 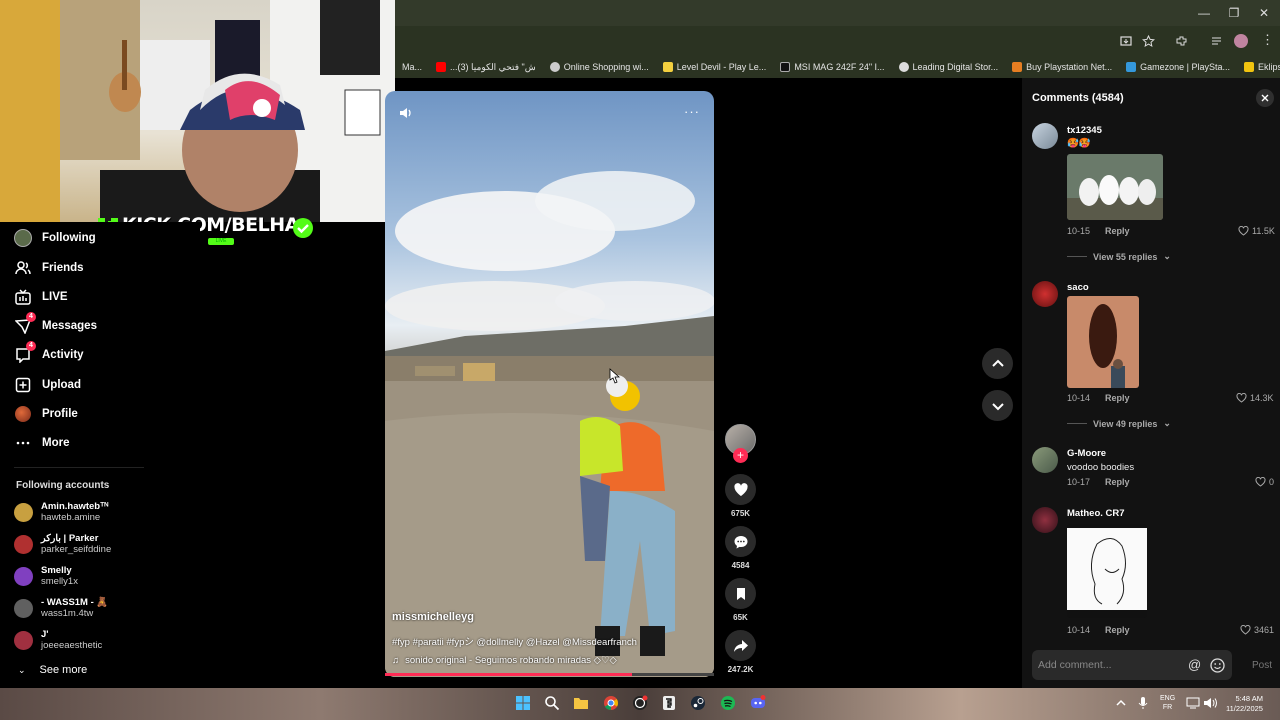 What do you see at coordinates (46, 414) in the screenshot?
I see `sidebar-item-profile: Profile` at bounding box center [46, 414].